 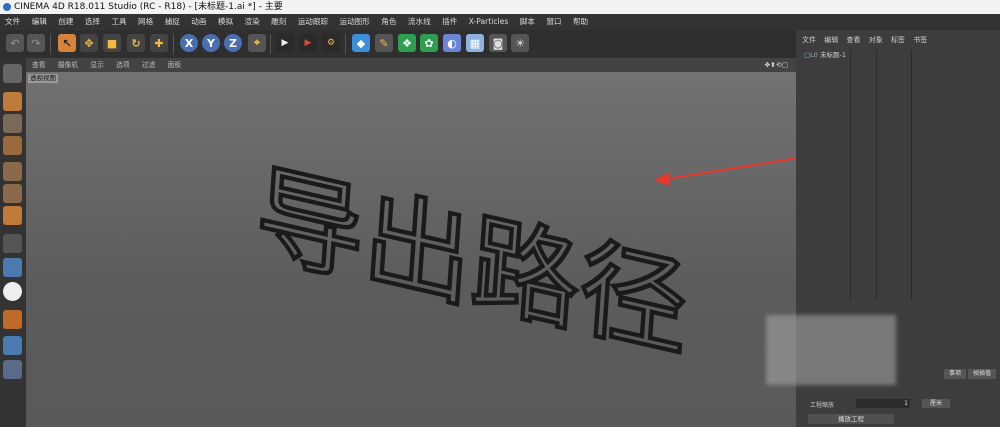 I want to click on viewport-menu-panel: 面板, so click(x=175, y=65).